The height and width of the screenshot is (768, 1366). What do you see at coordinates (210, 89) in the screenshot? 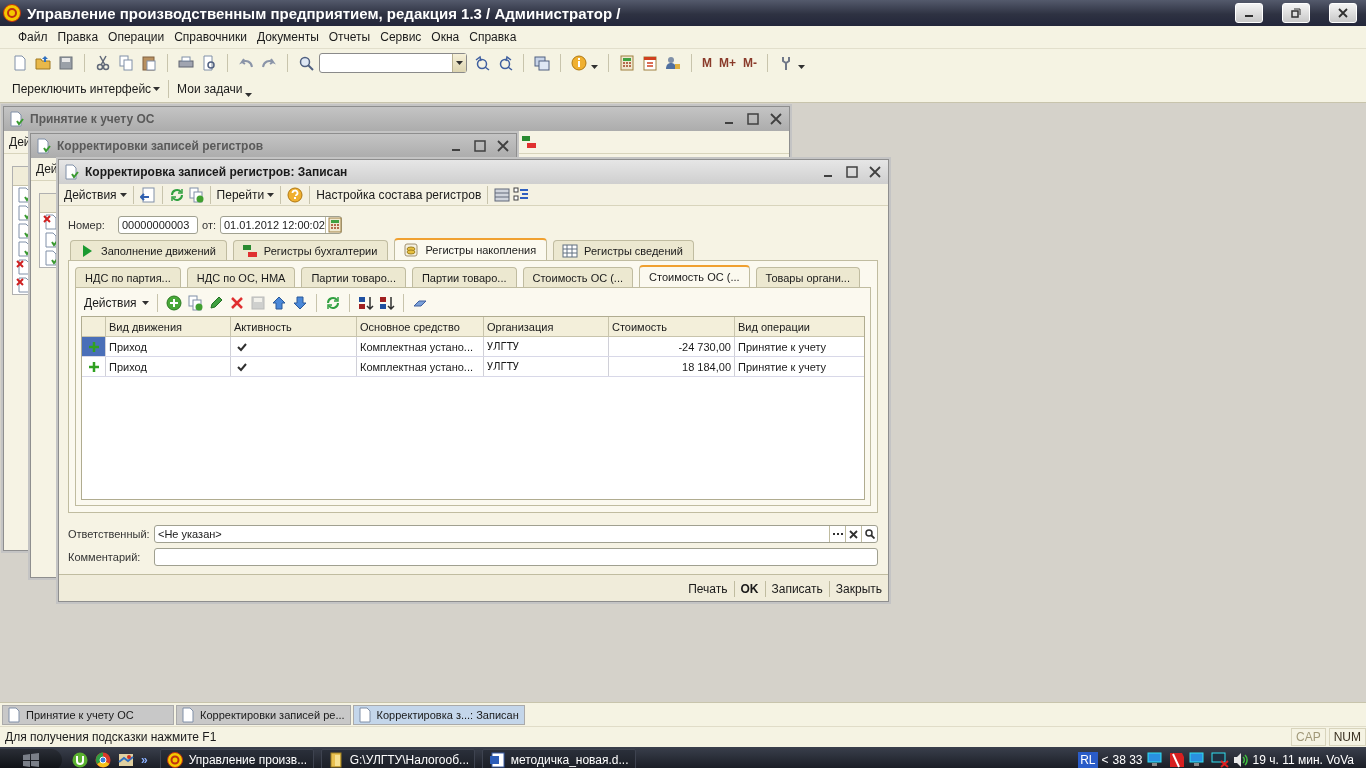
I see `tasks-button: Мои задачи` at bounding box center [210, 89].